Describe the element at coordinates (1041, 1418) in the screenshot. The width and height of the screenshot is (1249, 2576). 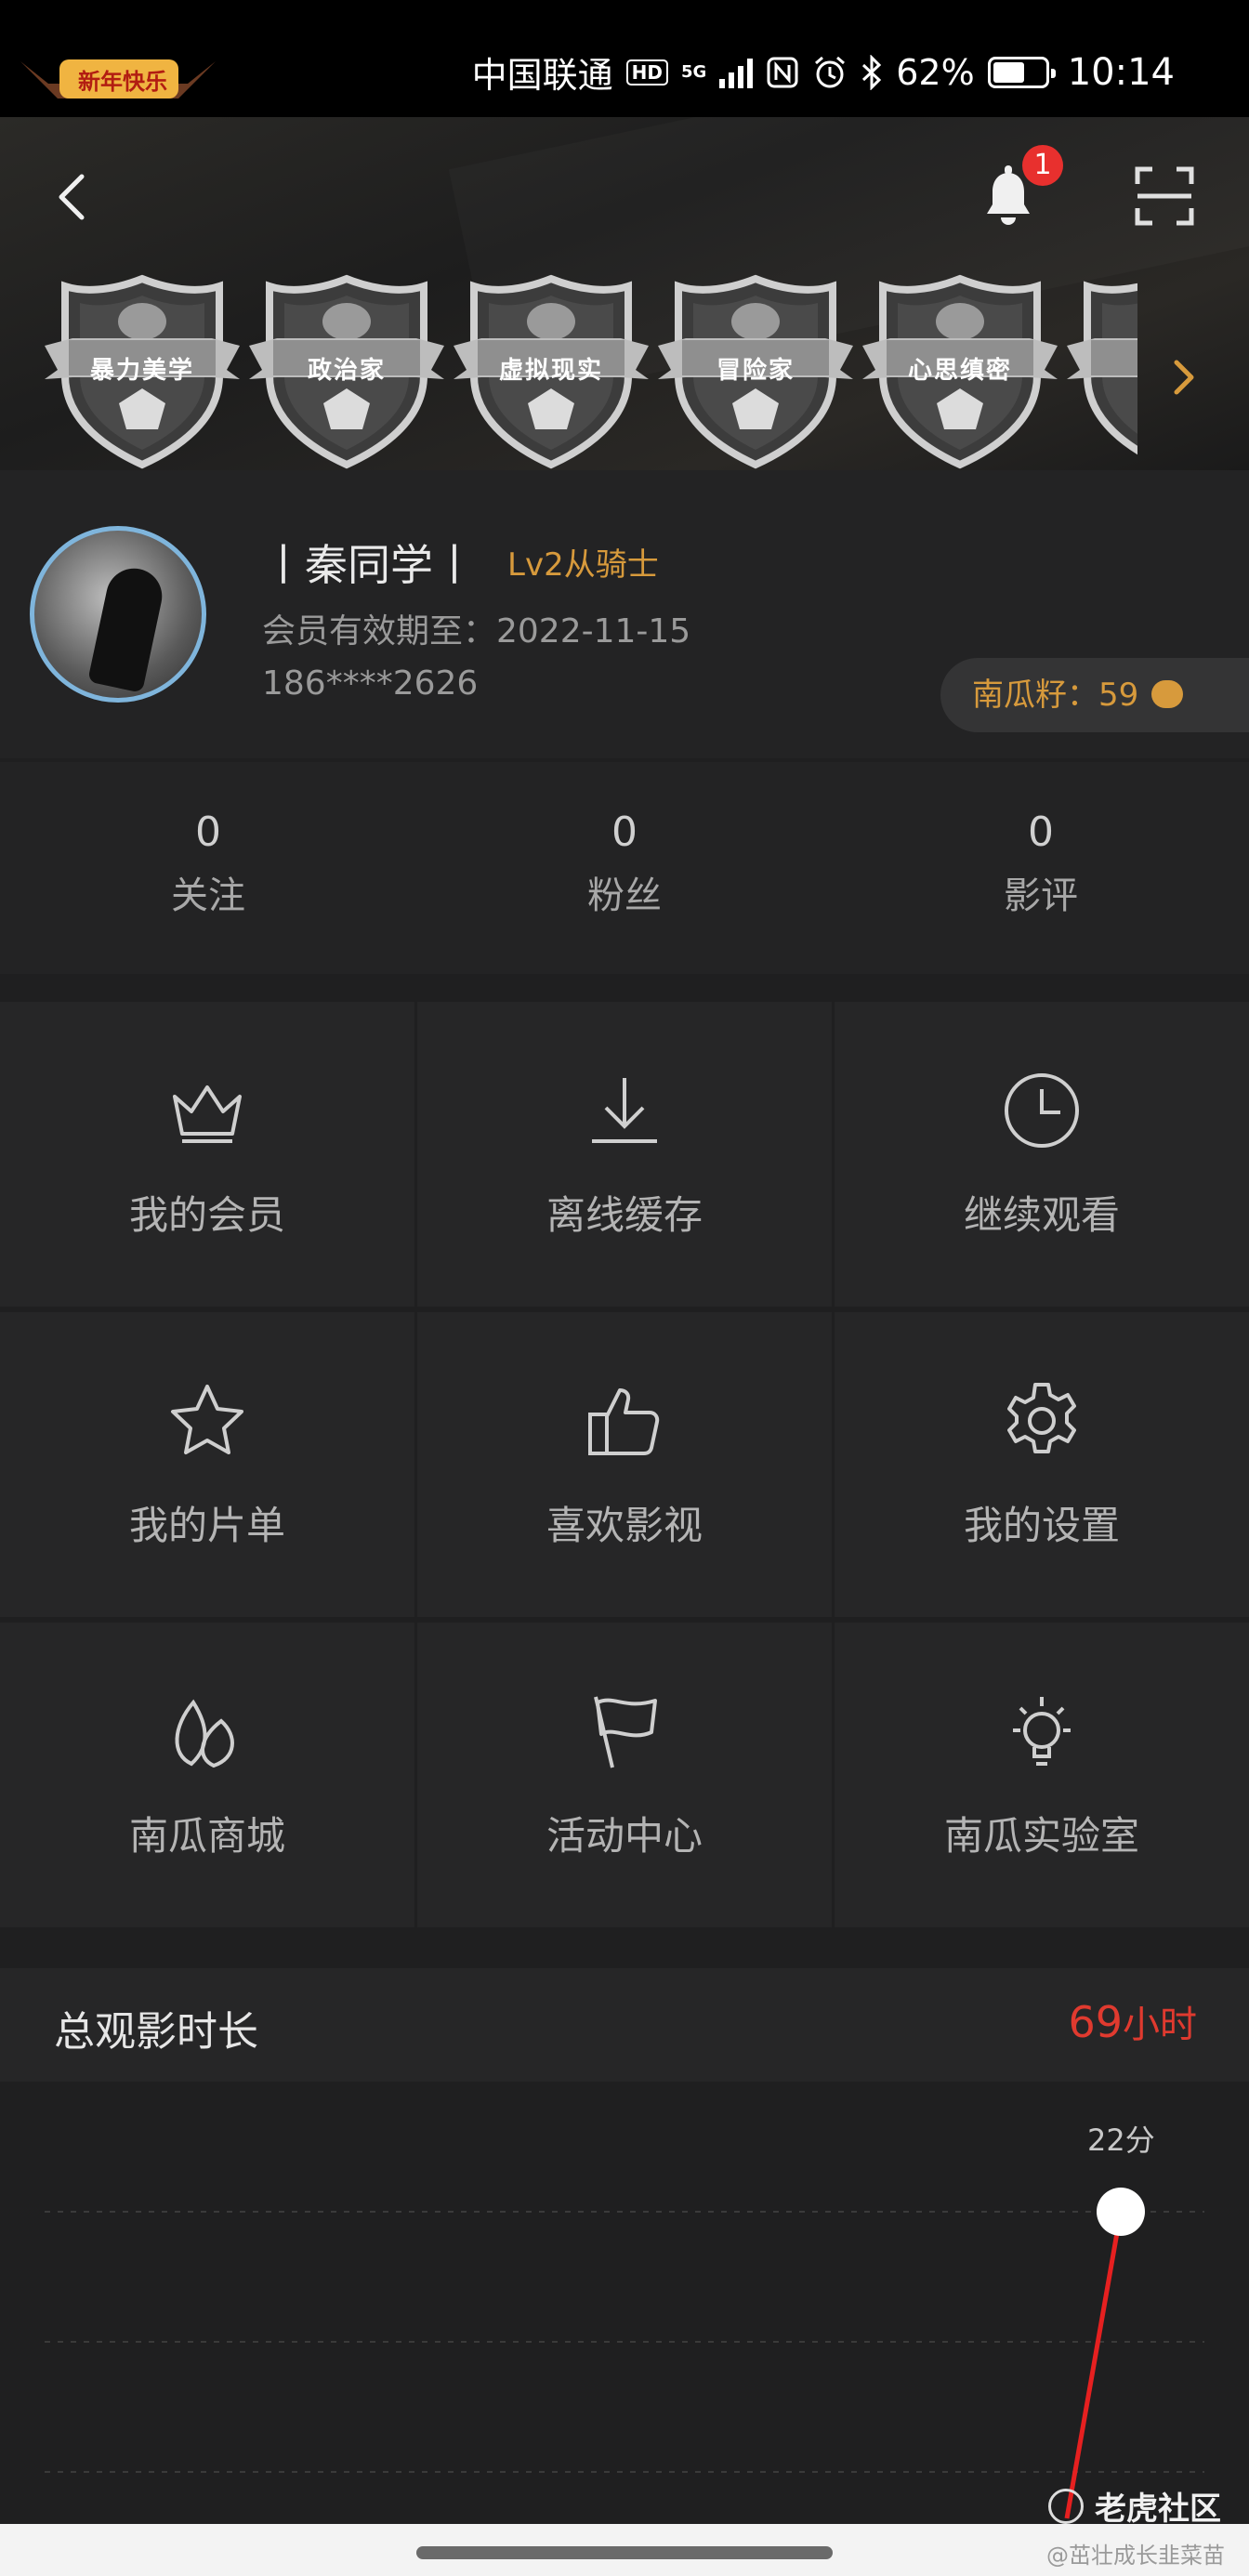
I see `gear-icon` at that location.